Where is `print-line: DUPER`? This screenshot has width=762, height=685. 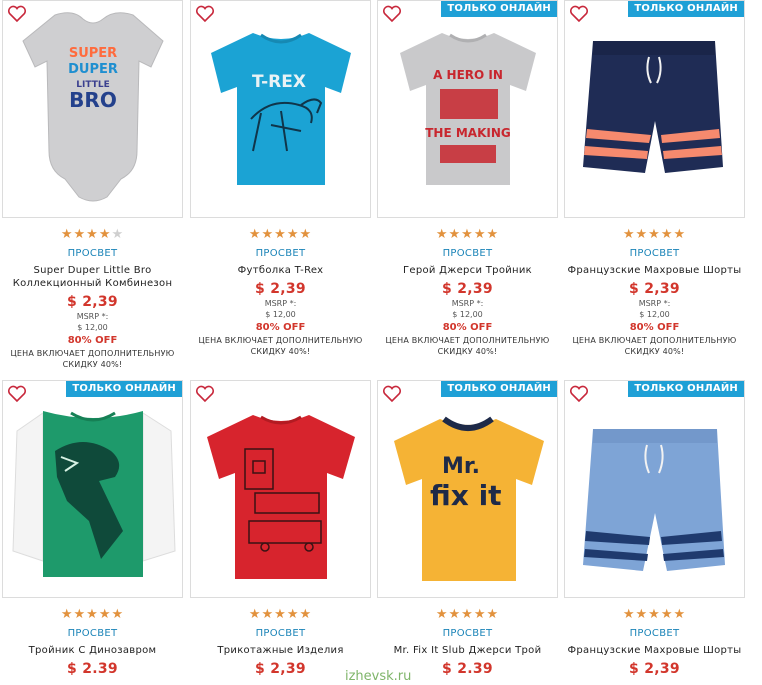 print-line: DUPER is located at coordinates (93, 69).